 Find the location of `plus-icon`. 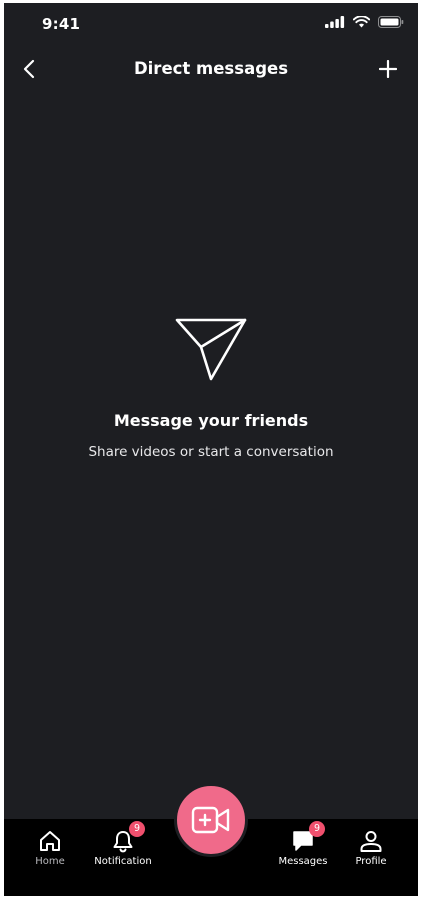

plus-icon is located at coordinates (388, 69).